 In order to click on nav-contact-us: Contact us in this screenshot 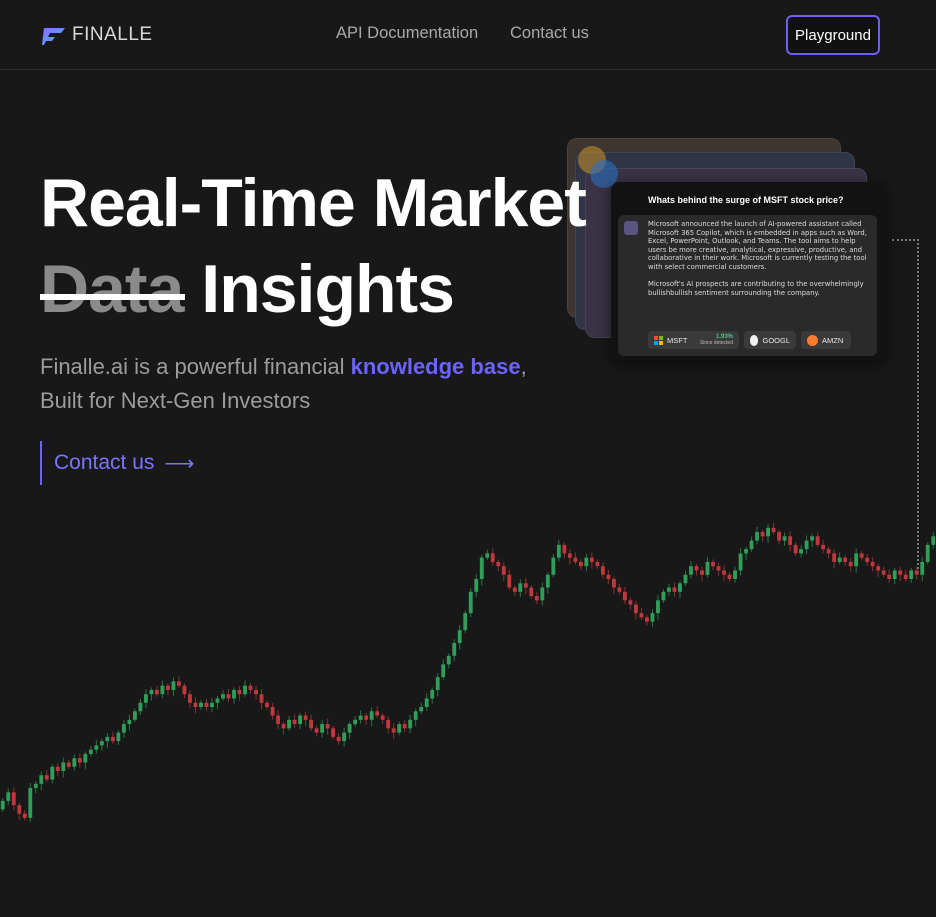, I will do `click(549, 33)`.